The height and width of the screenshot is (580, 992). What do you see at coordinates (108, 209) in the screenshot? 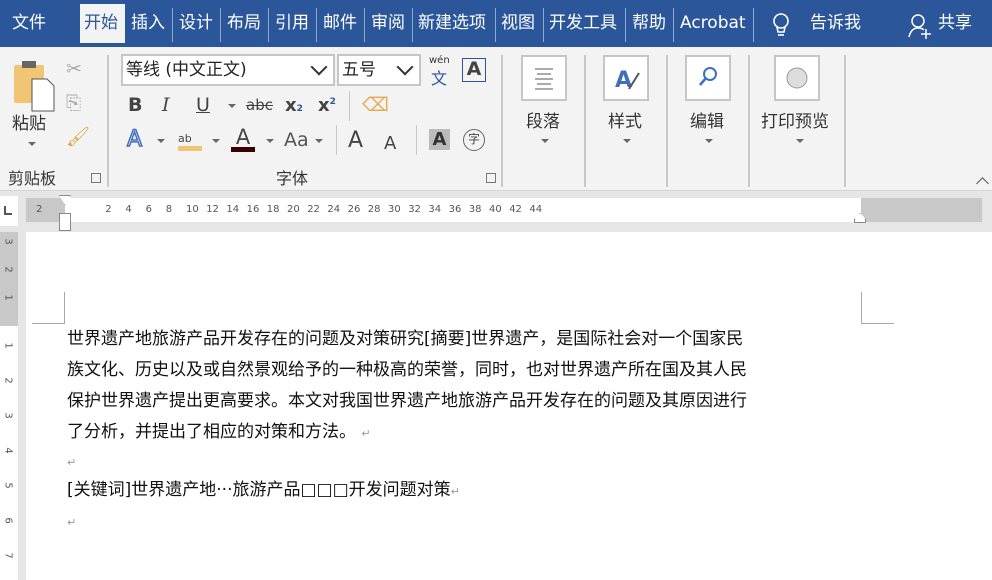
I see `ruler-tick-label: 2` at bounding box center [108, 209].